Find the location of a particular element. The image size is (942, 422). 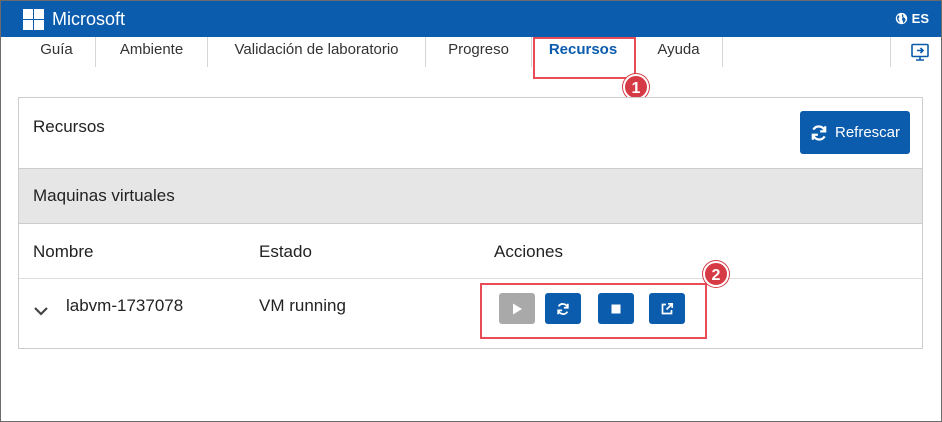

brand-name: Microsoft is located at coordinates (89, 19).